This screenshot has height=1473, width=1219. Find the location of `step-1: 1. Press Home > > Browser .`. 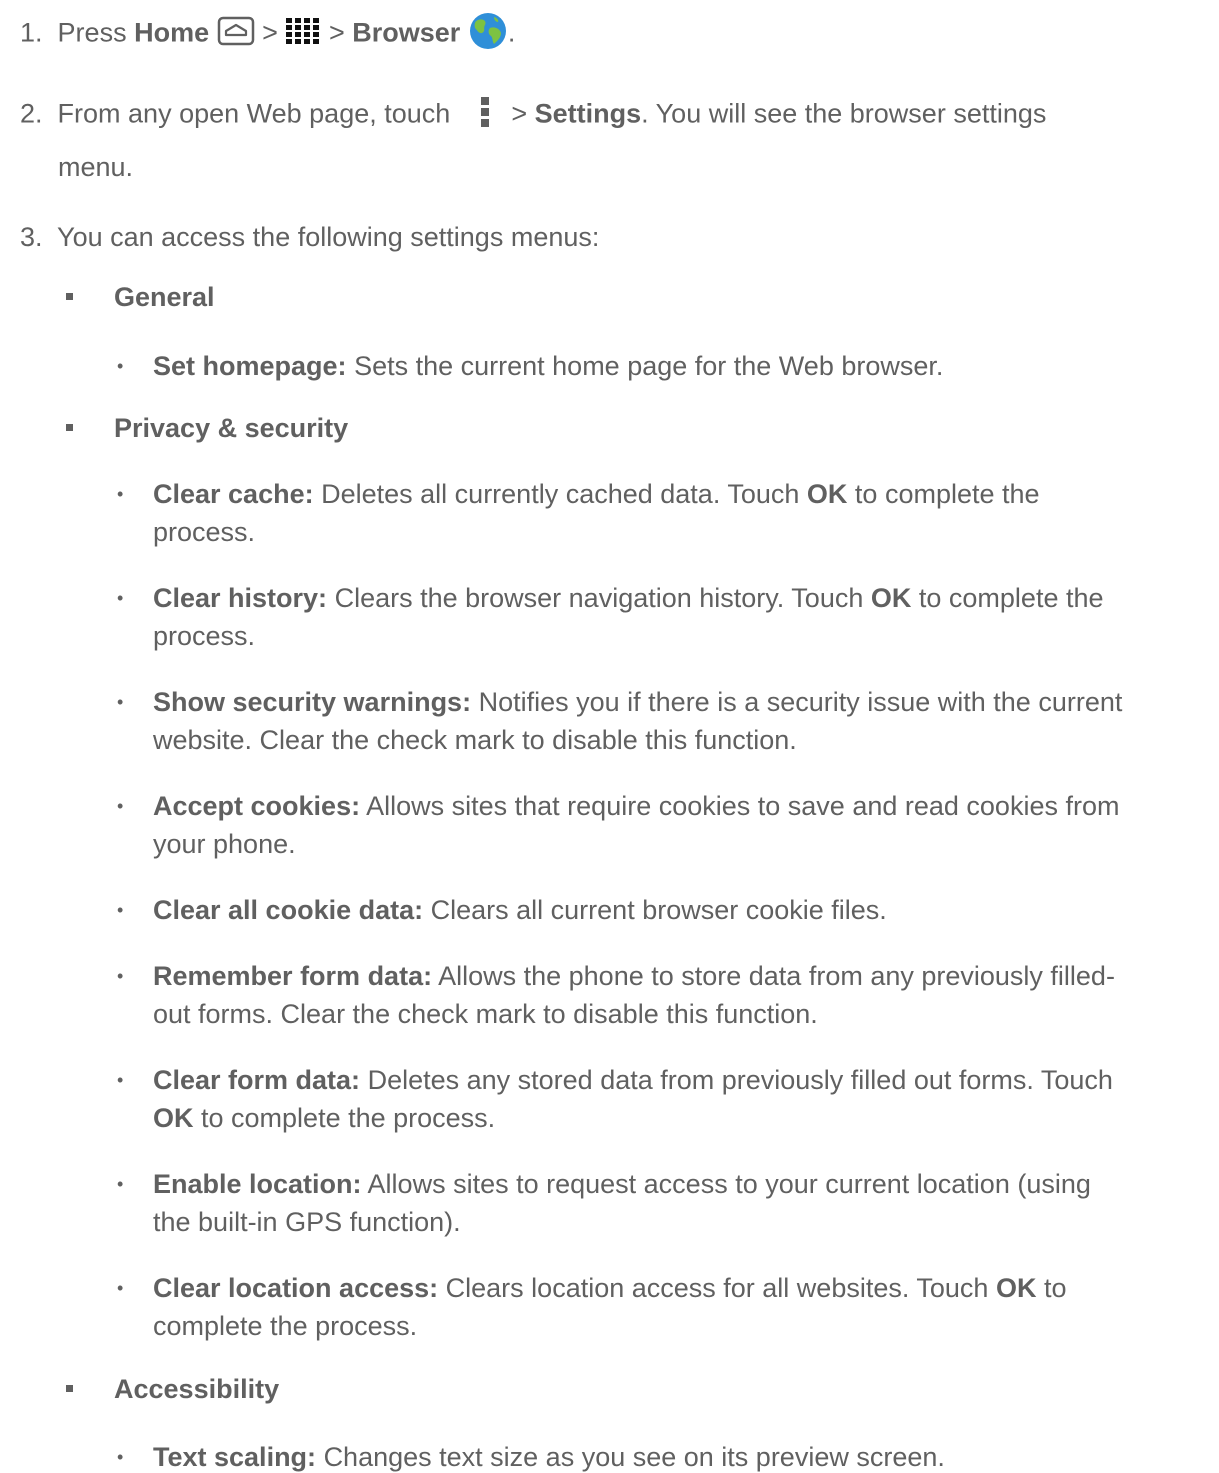

step-1: 1. Press Home > > Browser . is located at coordinates (267, 34).